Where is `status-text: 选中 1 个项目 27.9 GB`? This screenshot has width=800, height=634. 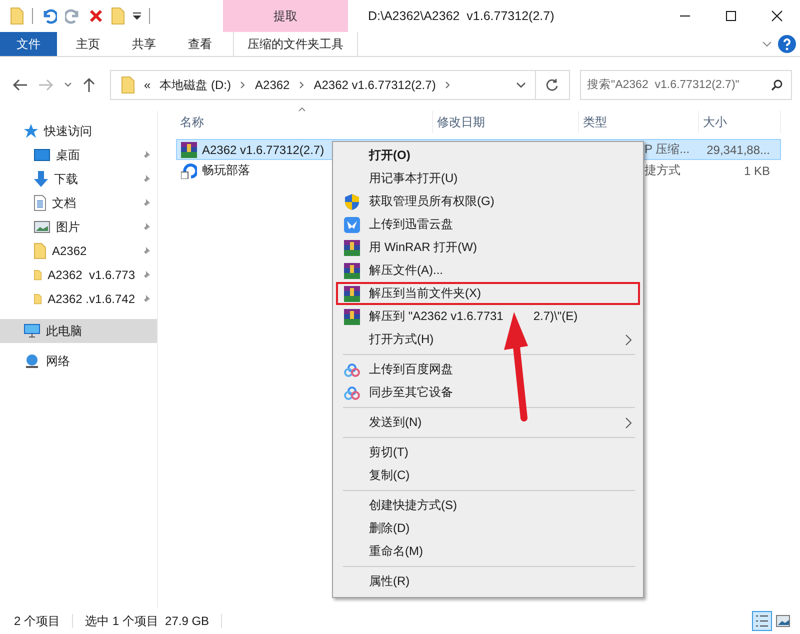
status-text: 选中 1 个项目 27.9 GB is located at coordinates (147, 621).